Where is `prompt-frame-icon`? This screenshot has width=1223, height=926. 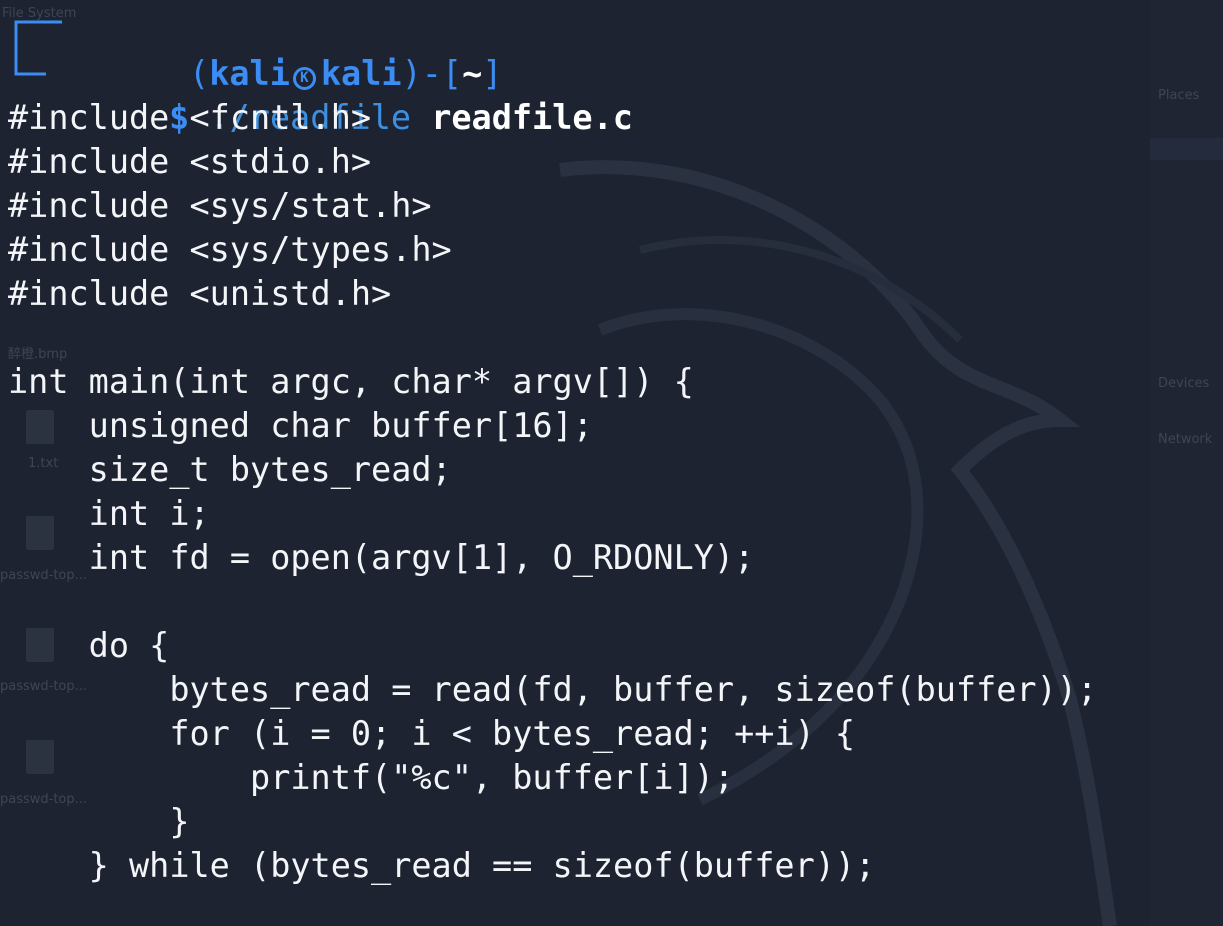 prompt-frame-icon is located at coordinates (38, 36).